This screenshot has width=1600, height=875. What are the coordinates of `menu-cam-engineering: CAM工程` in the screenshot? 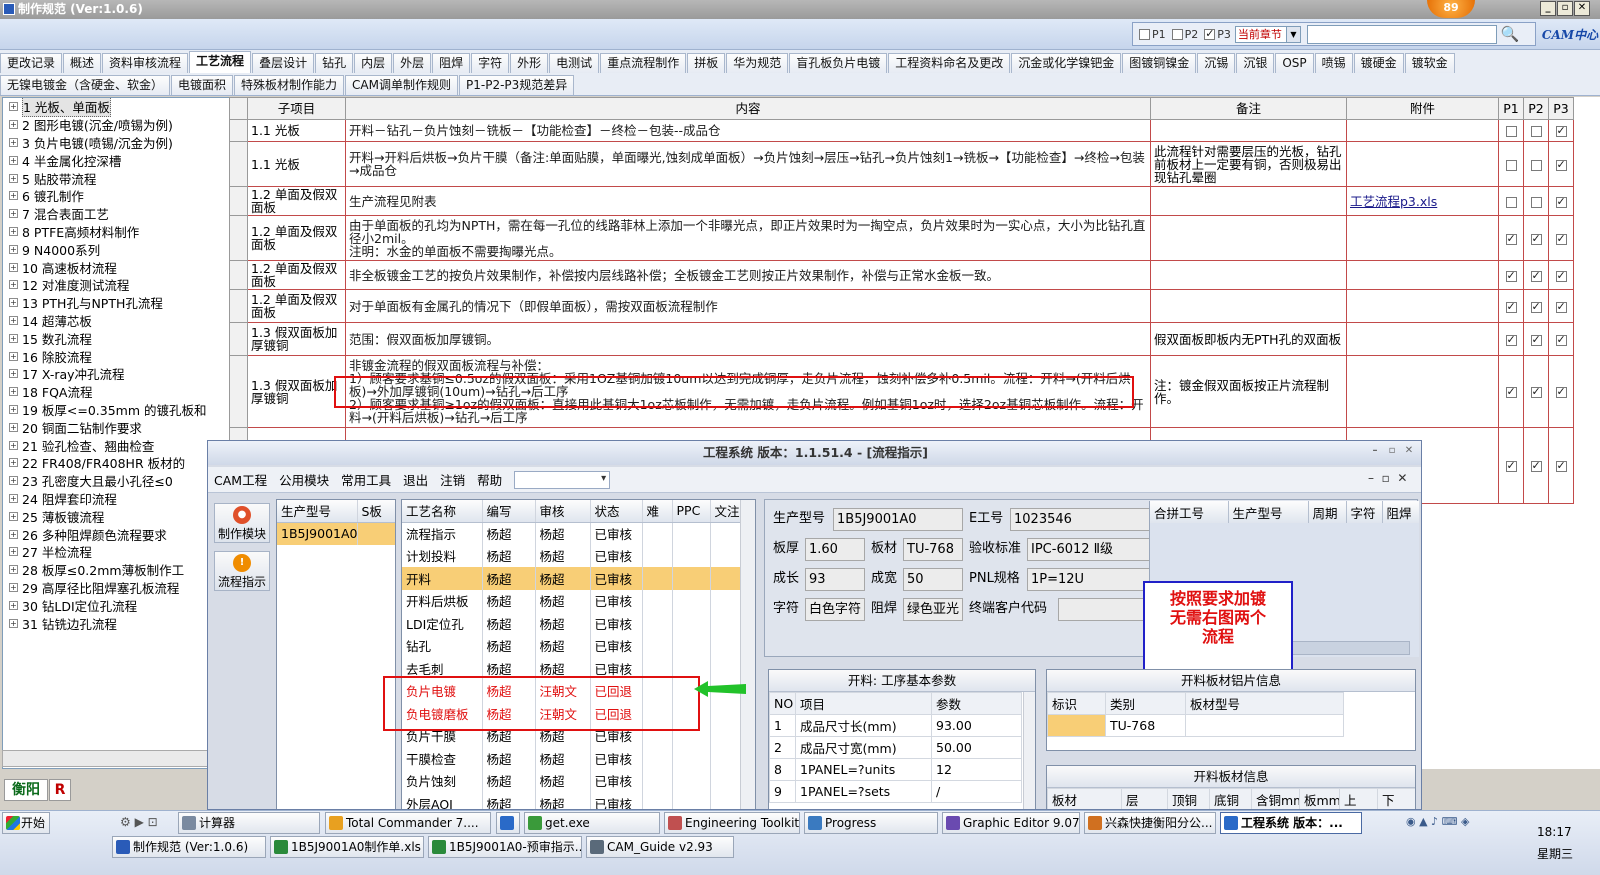 It's located at (240, 479).